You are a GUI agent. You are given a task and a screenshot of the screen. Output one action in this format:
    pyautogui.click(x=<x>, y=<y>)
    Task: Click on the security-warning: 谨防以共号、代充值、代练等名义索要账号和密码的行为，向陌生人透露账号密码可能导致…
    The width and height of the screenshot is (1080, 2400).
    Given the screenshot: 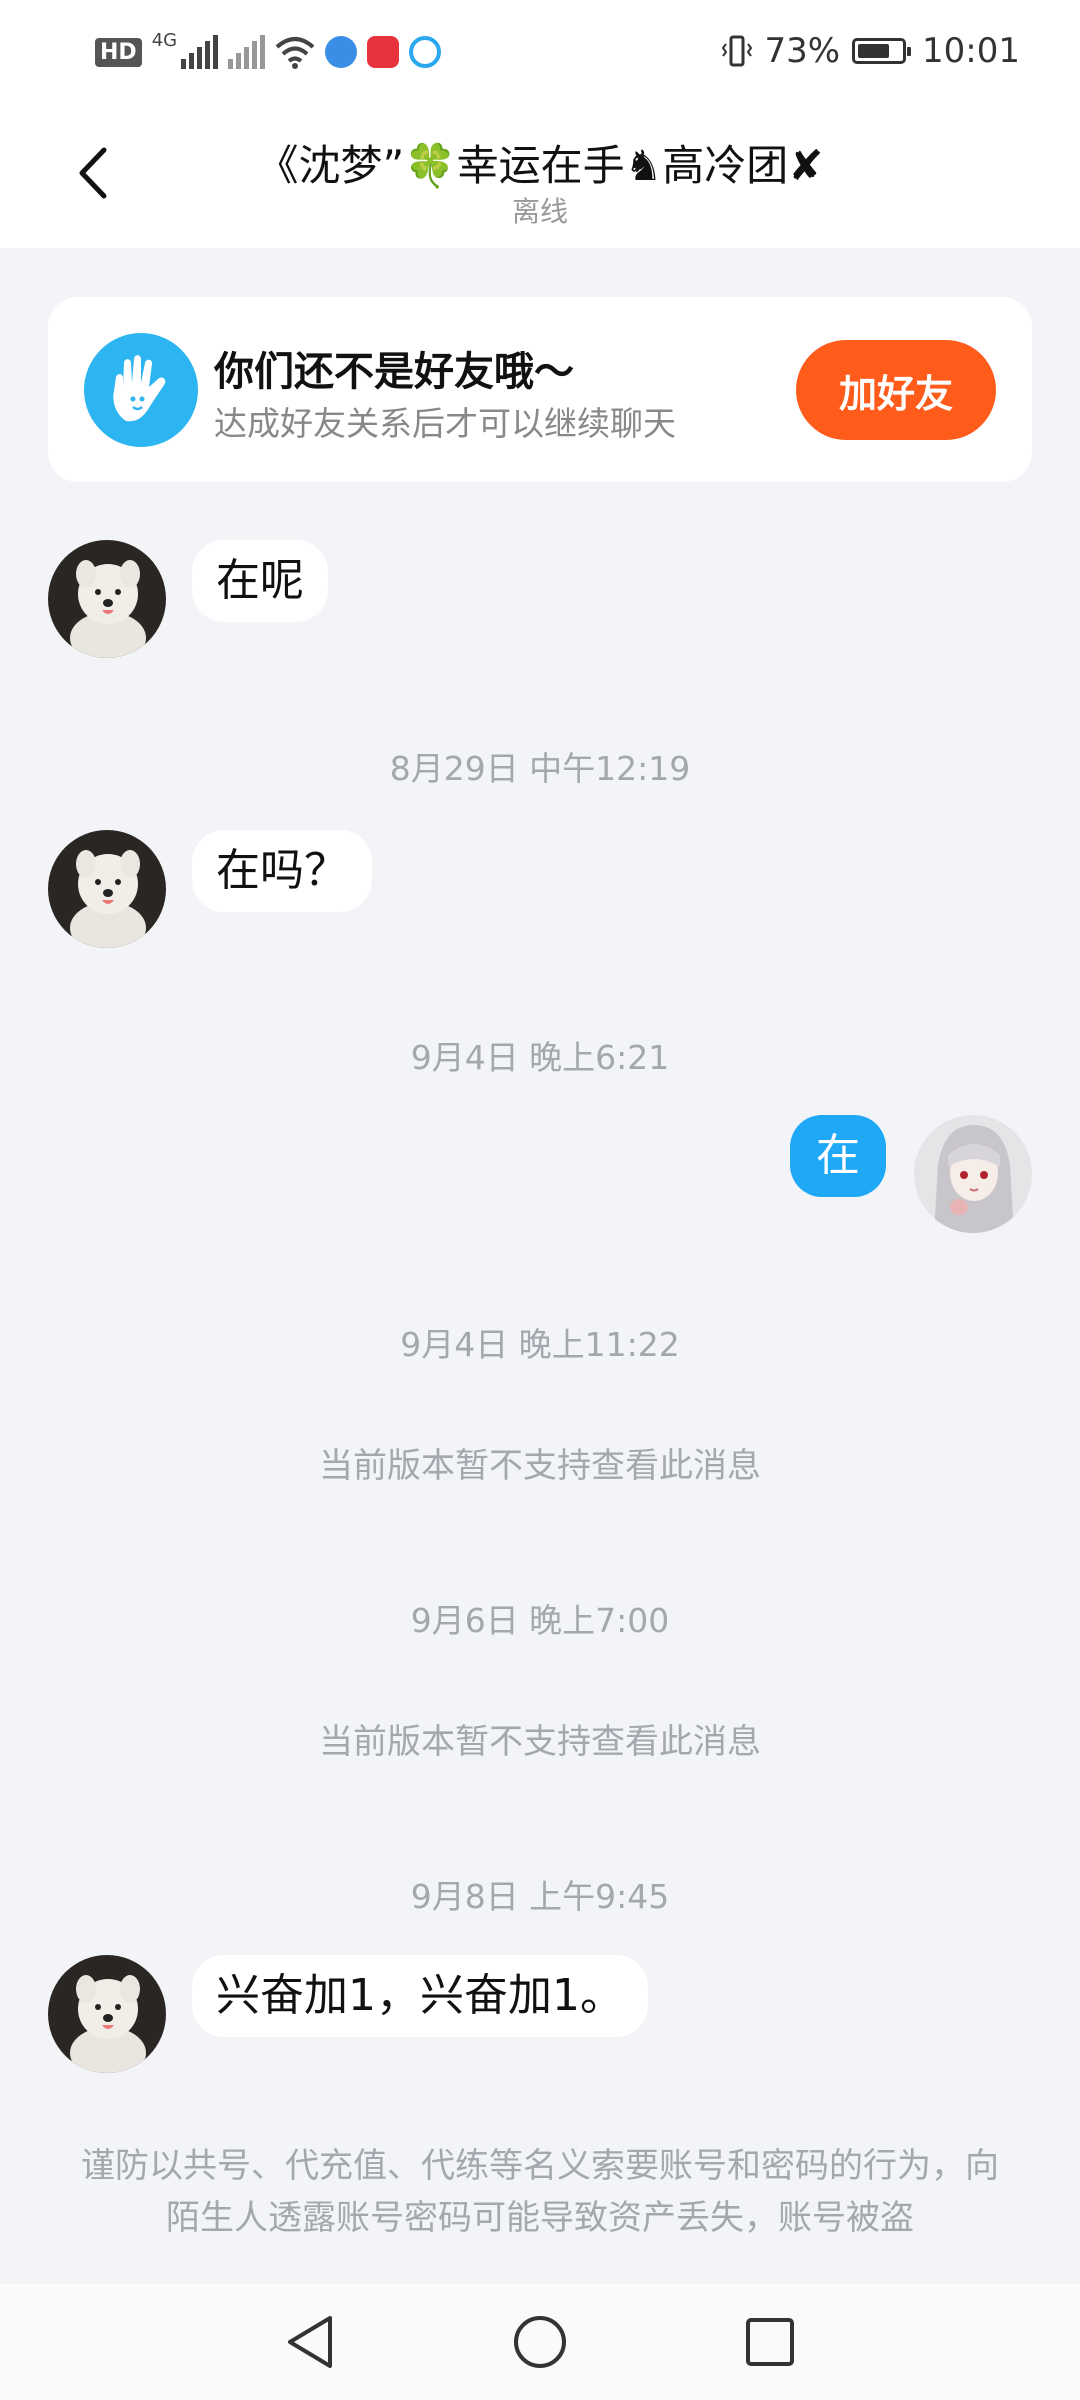 What is the action you would take?
    pyautogui.click(x=540, y=2192)
    